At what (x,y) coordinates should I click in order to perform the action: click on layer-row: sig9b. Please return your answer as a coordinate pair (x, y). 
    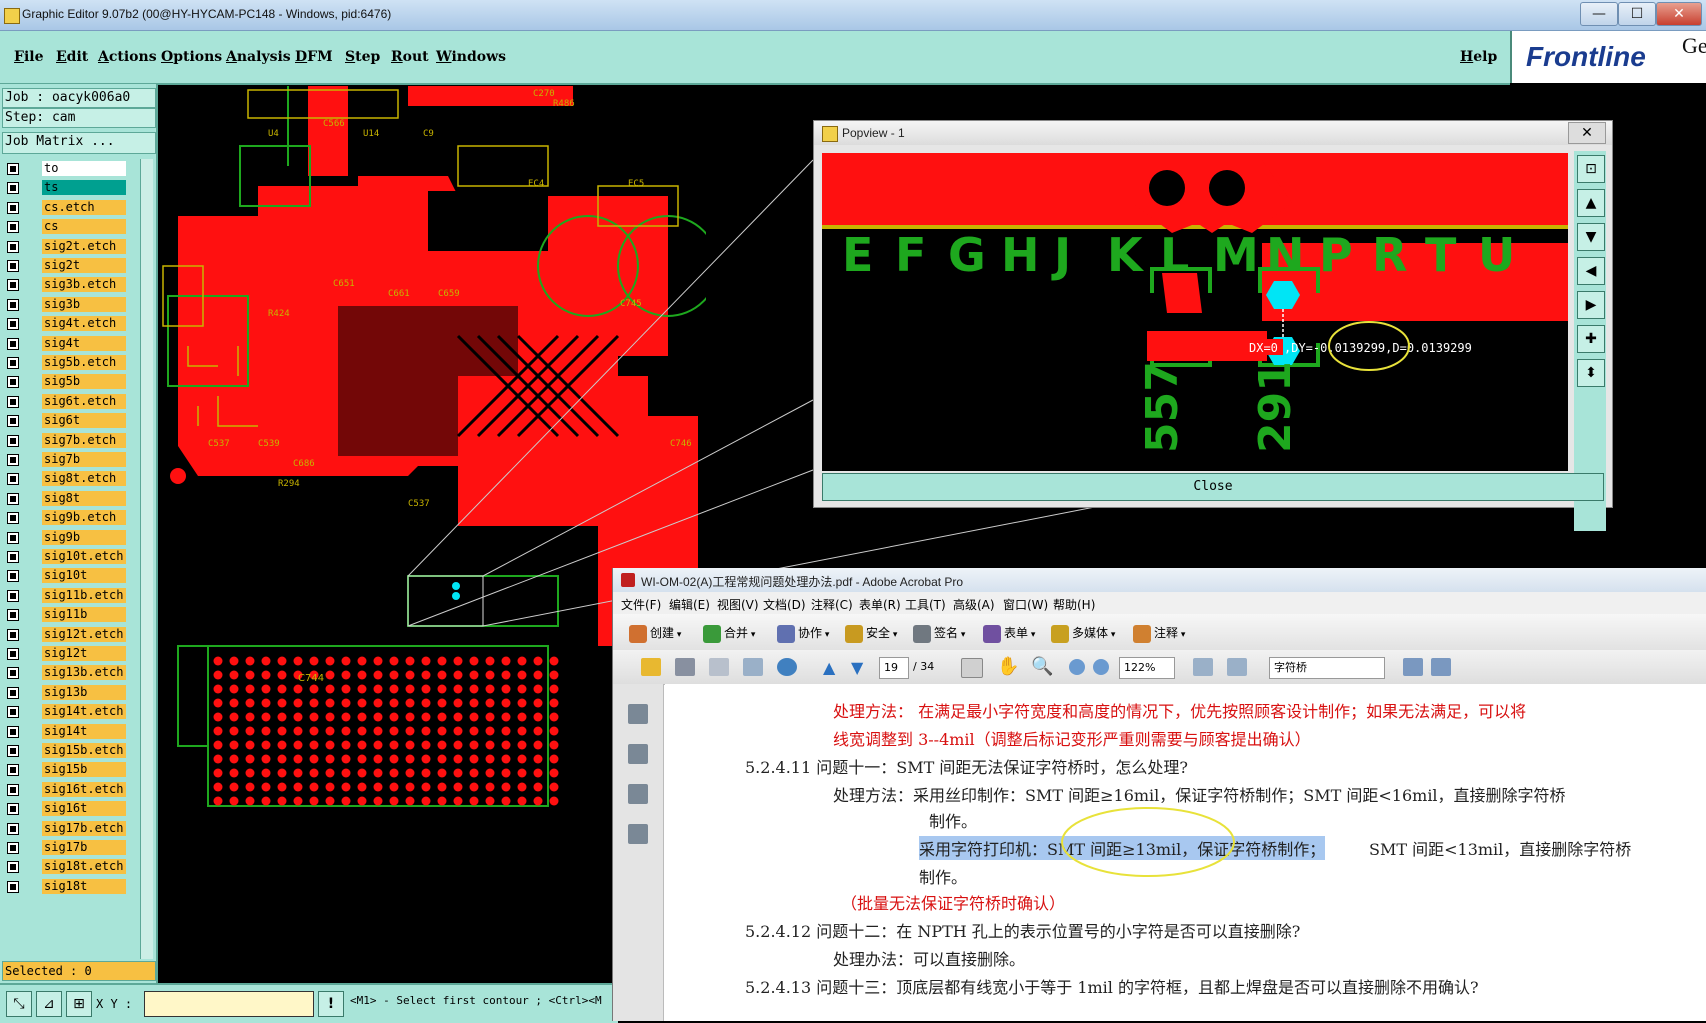
    Looking at the image, I should click on (65, 537).